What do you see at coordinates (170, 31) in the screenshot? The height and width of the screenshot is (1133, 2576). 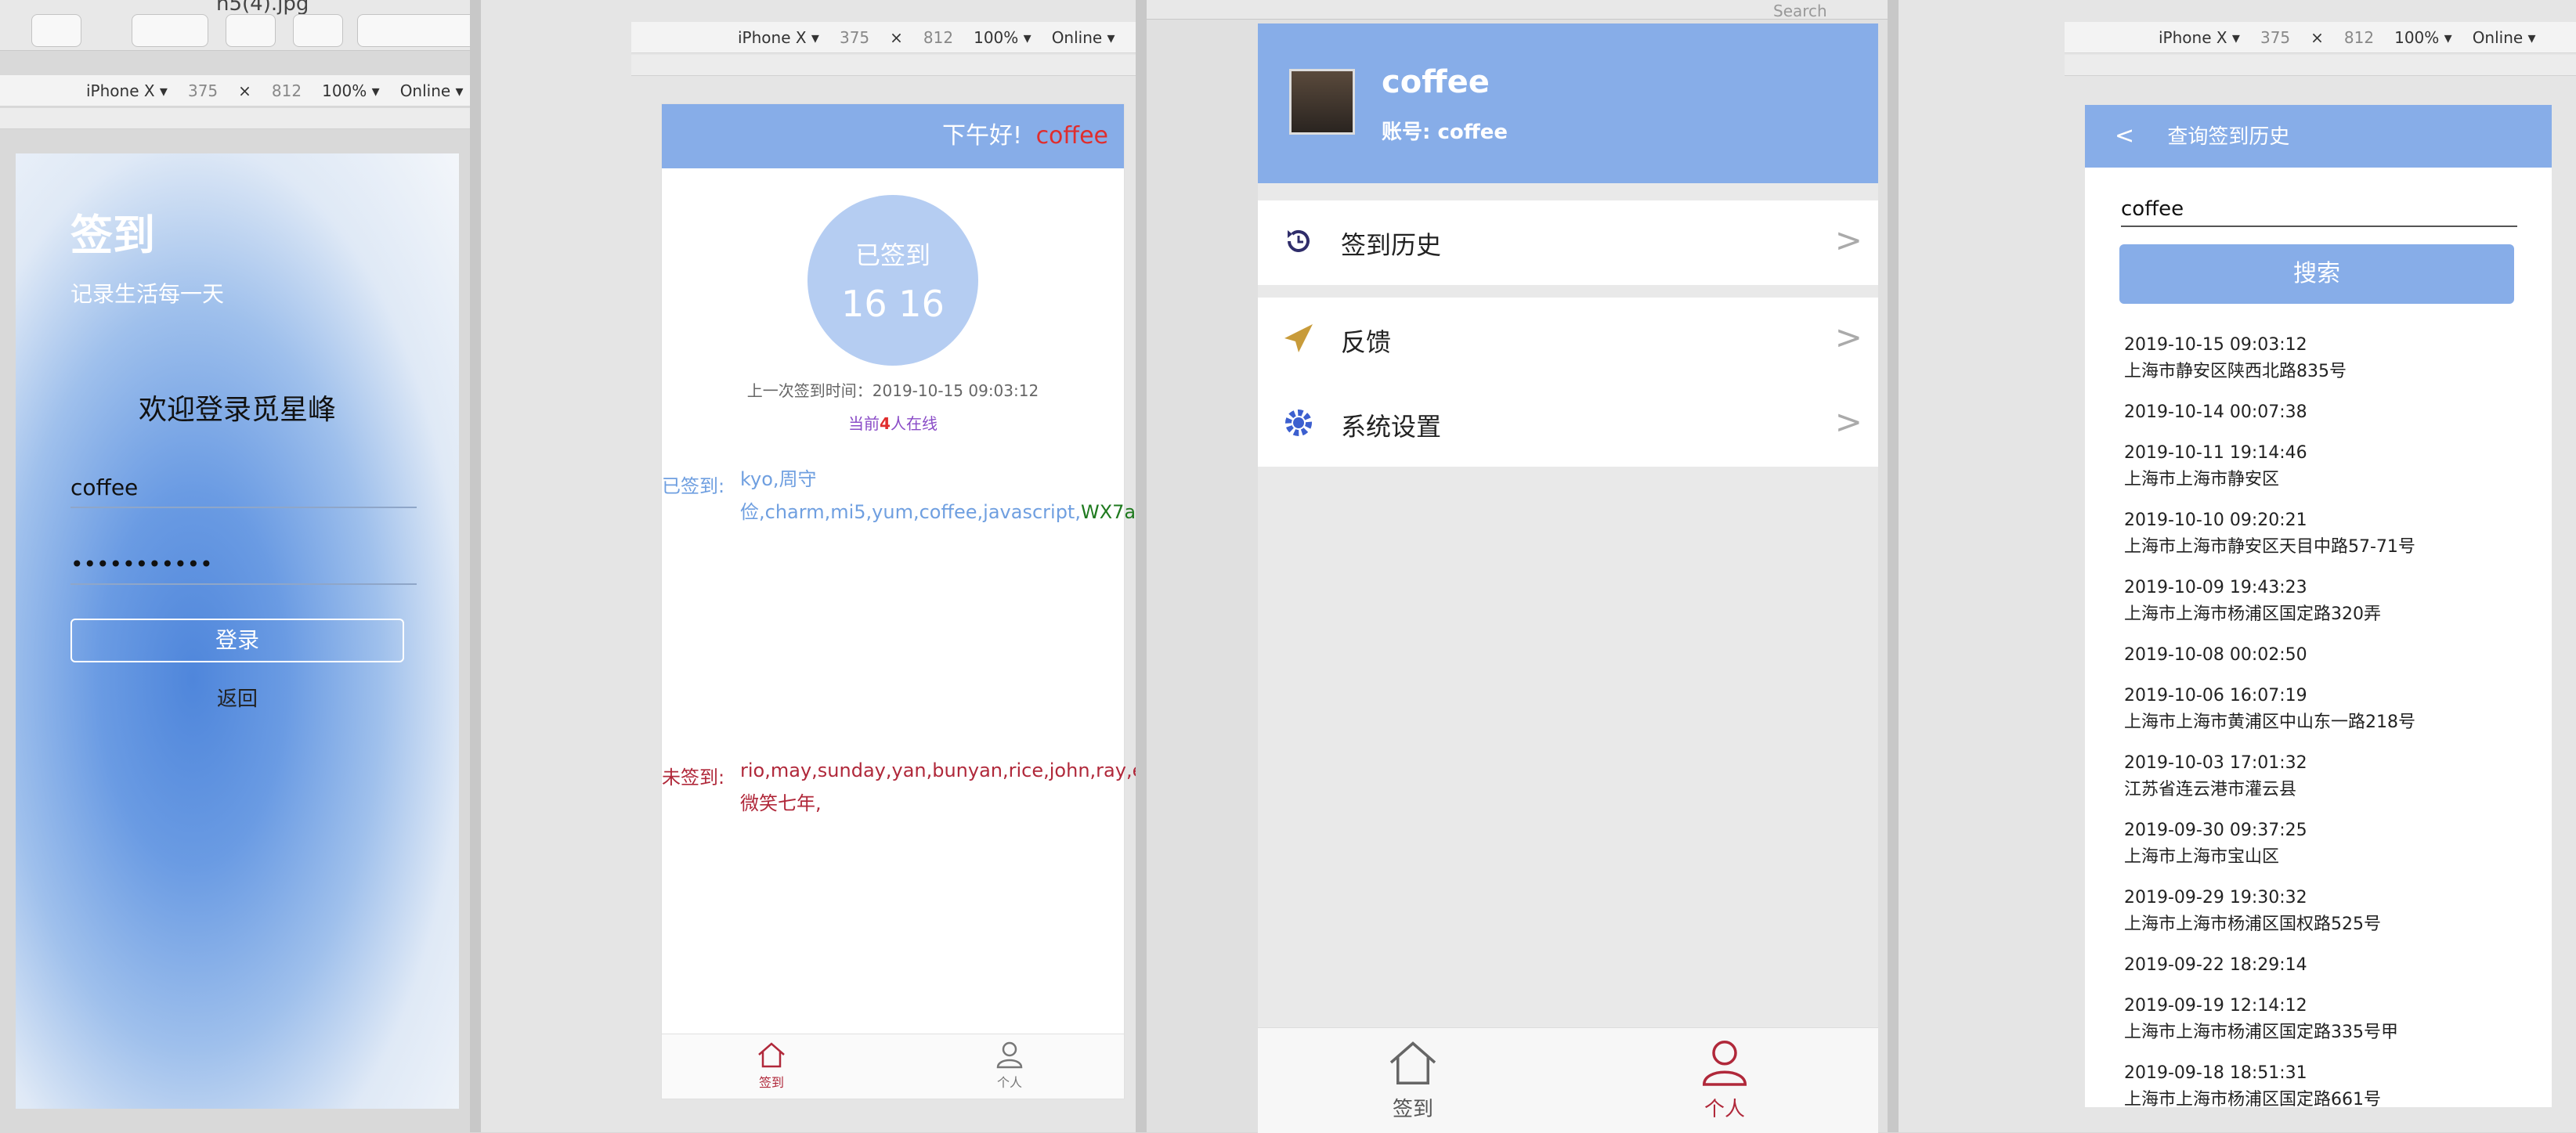 I see `markup-button` at bounding box center [170, 31].